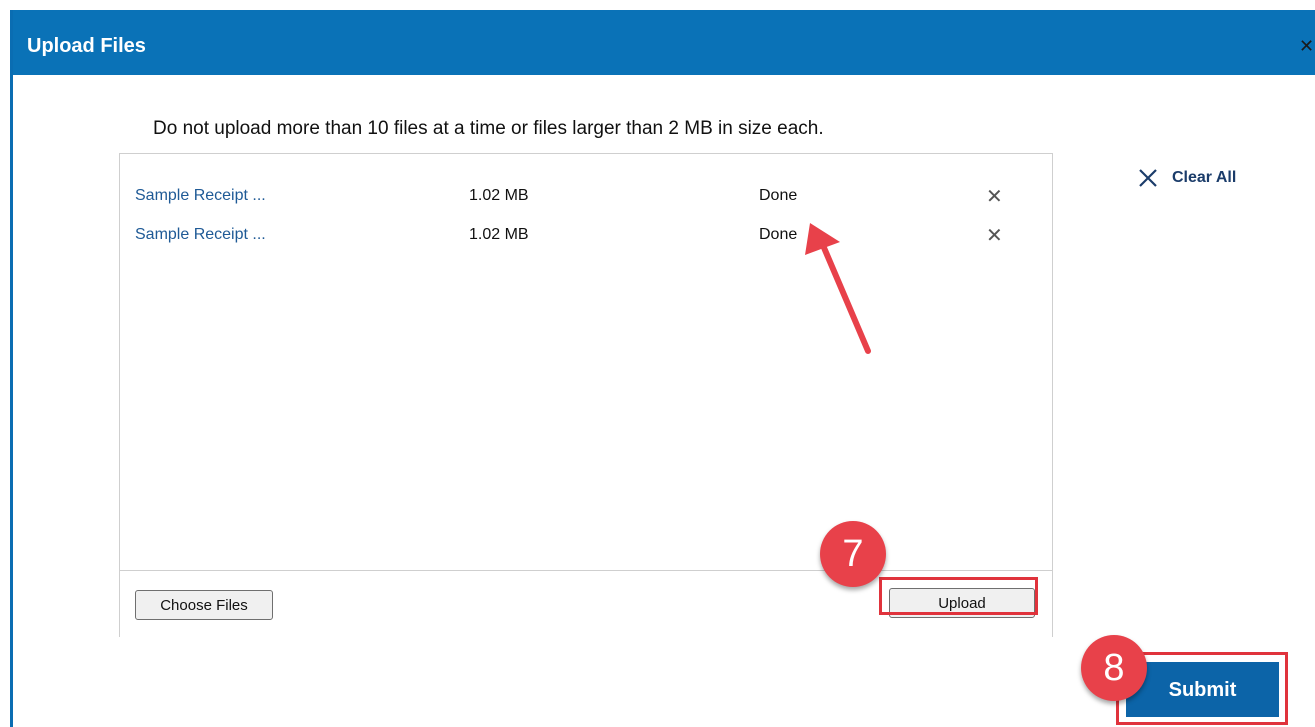  What do you see at coordinates (1114, 668) in the screenshot?
I see `step-8-badge: 8` at bounding box center [1114, 668].